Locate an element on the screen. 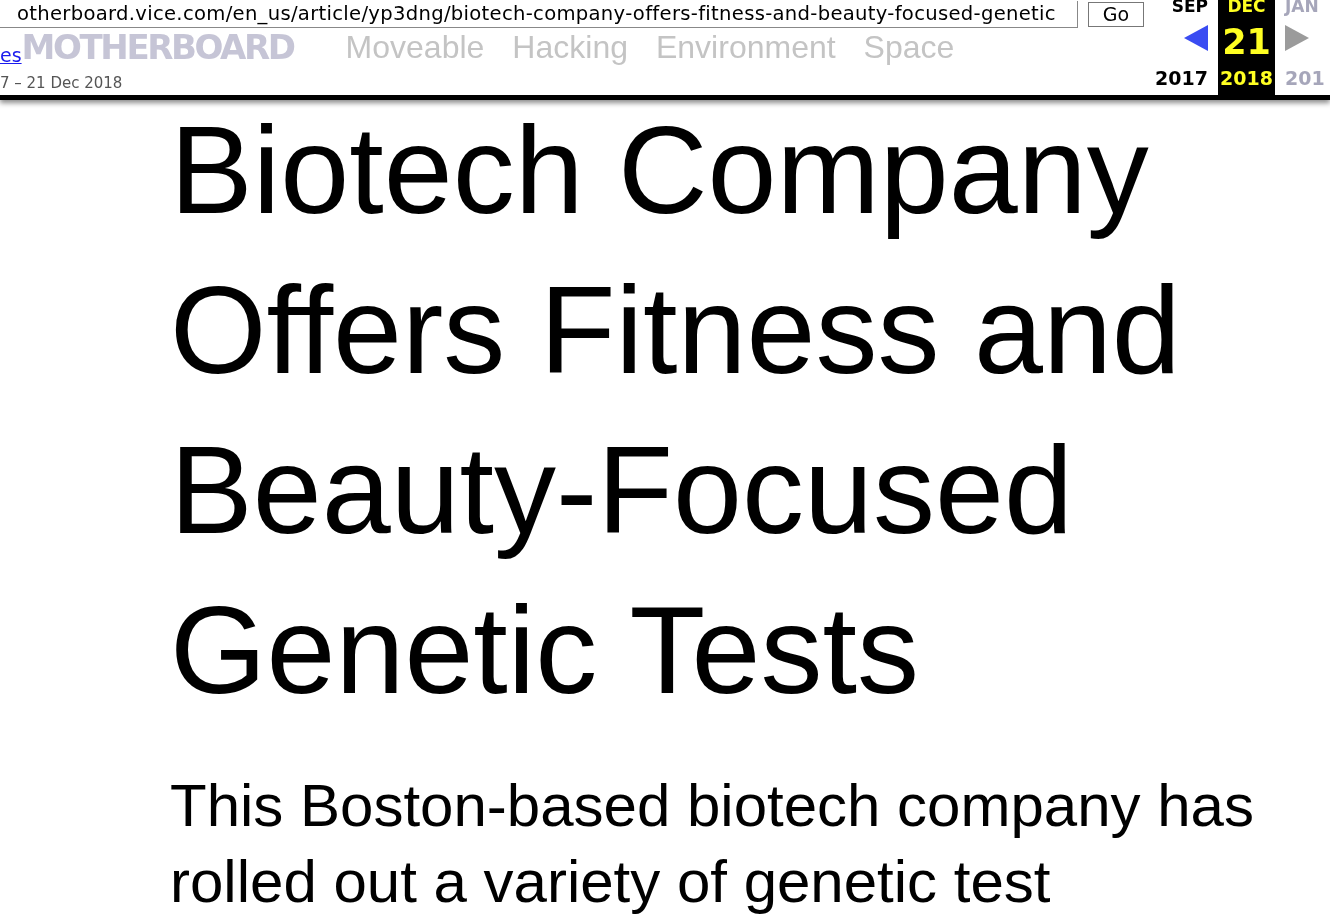  day-number: 21 is located at coordinates (1246, 42).